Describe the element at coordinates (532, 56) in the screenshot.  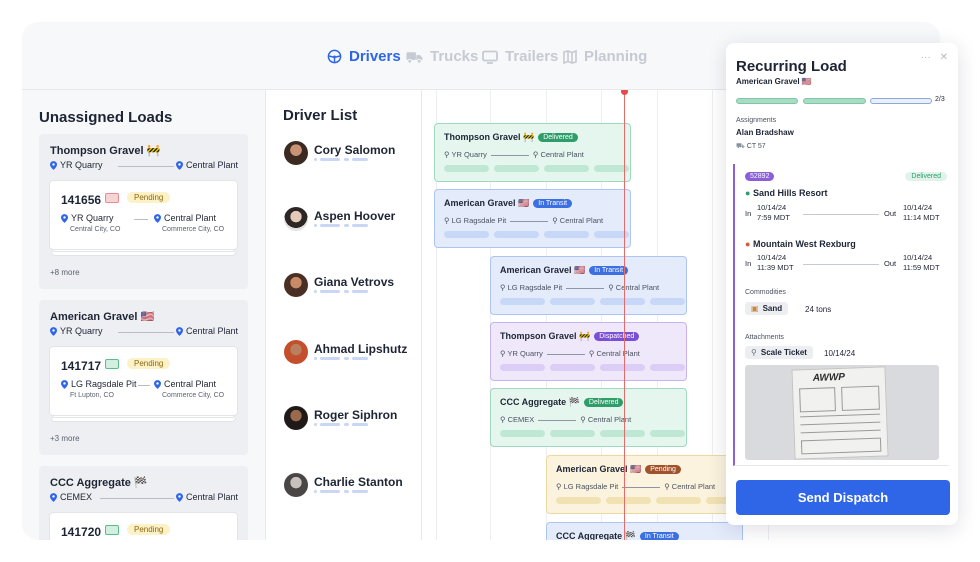
I see `tab-trailers-label: Trailers` at that location.